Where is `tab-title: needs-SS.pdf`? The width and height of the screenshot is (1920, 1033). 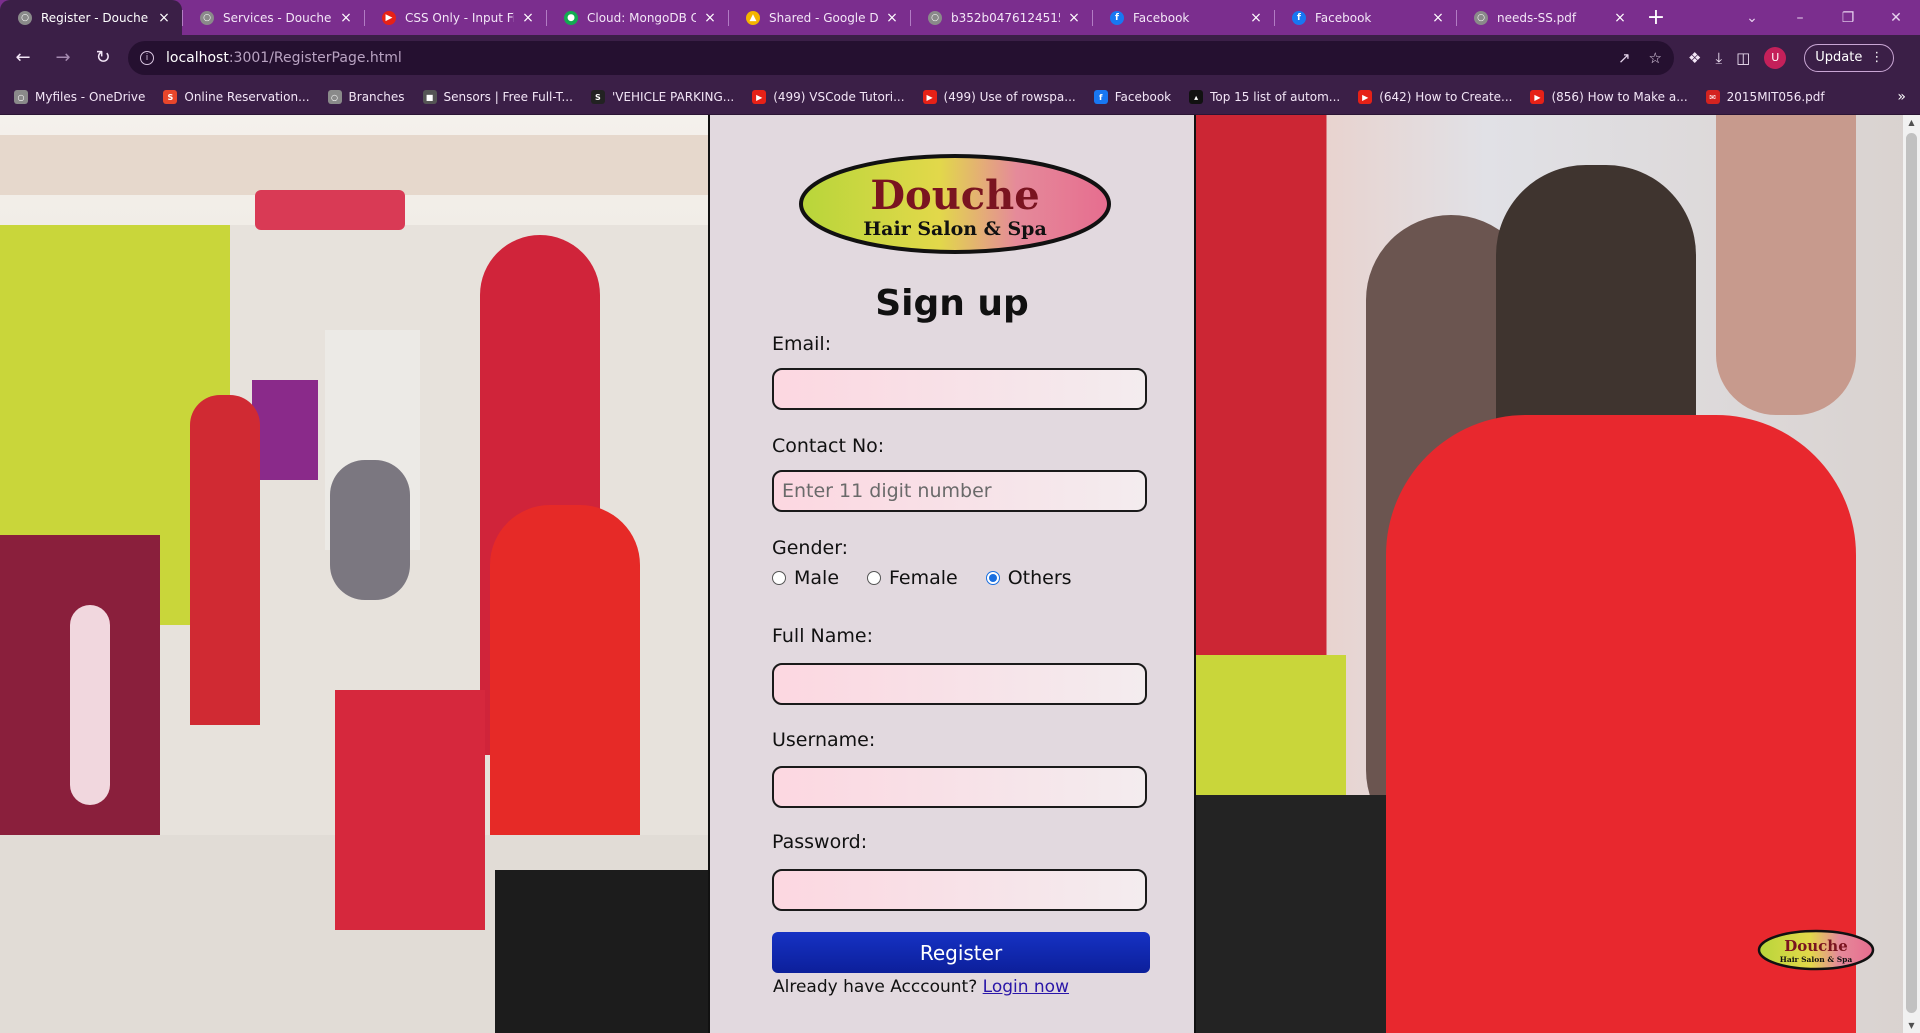 tab-title: needs-SS.pdf is located at coordinates (1537, 17).